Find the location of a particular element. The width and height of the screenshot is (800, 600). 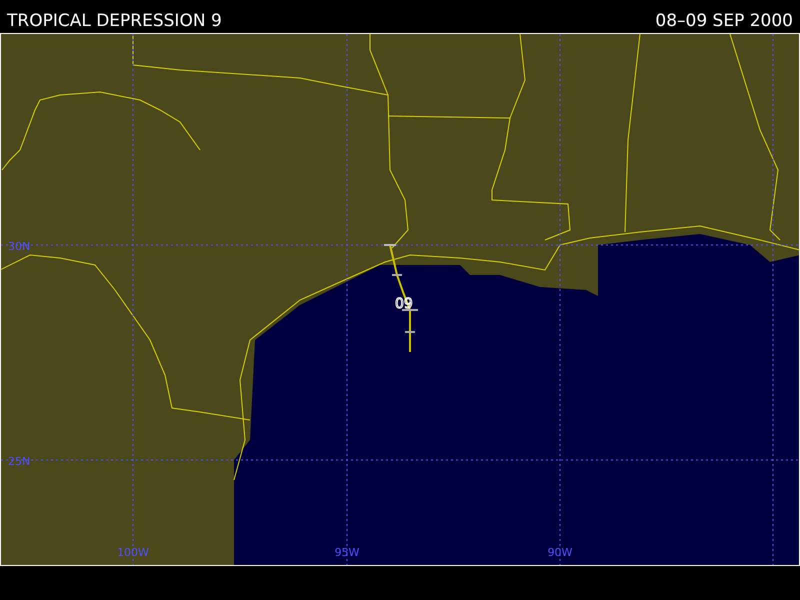

longitude-label: 100W is located at coordinates (133, 552).